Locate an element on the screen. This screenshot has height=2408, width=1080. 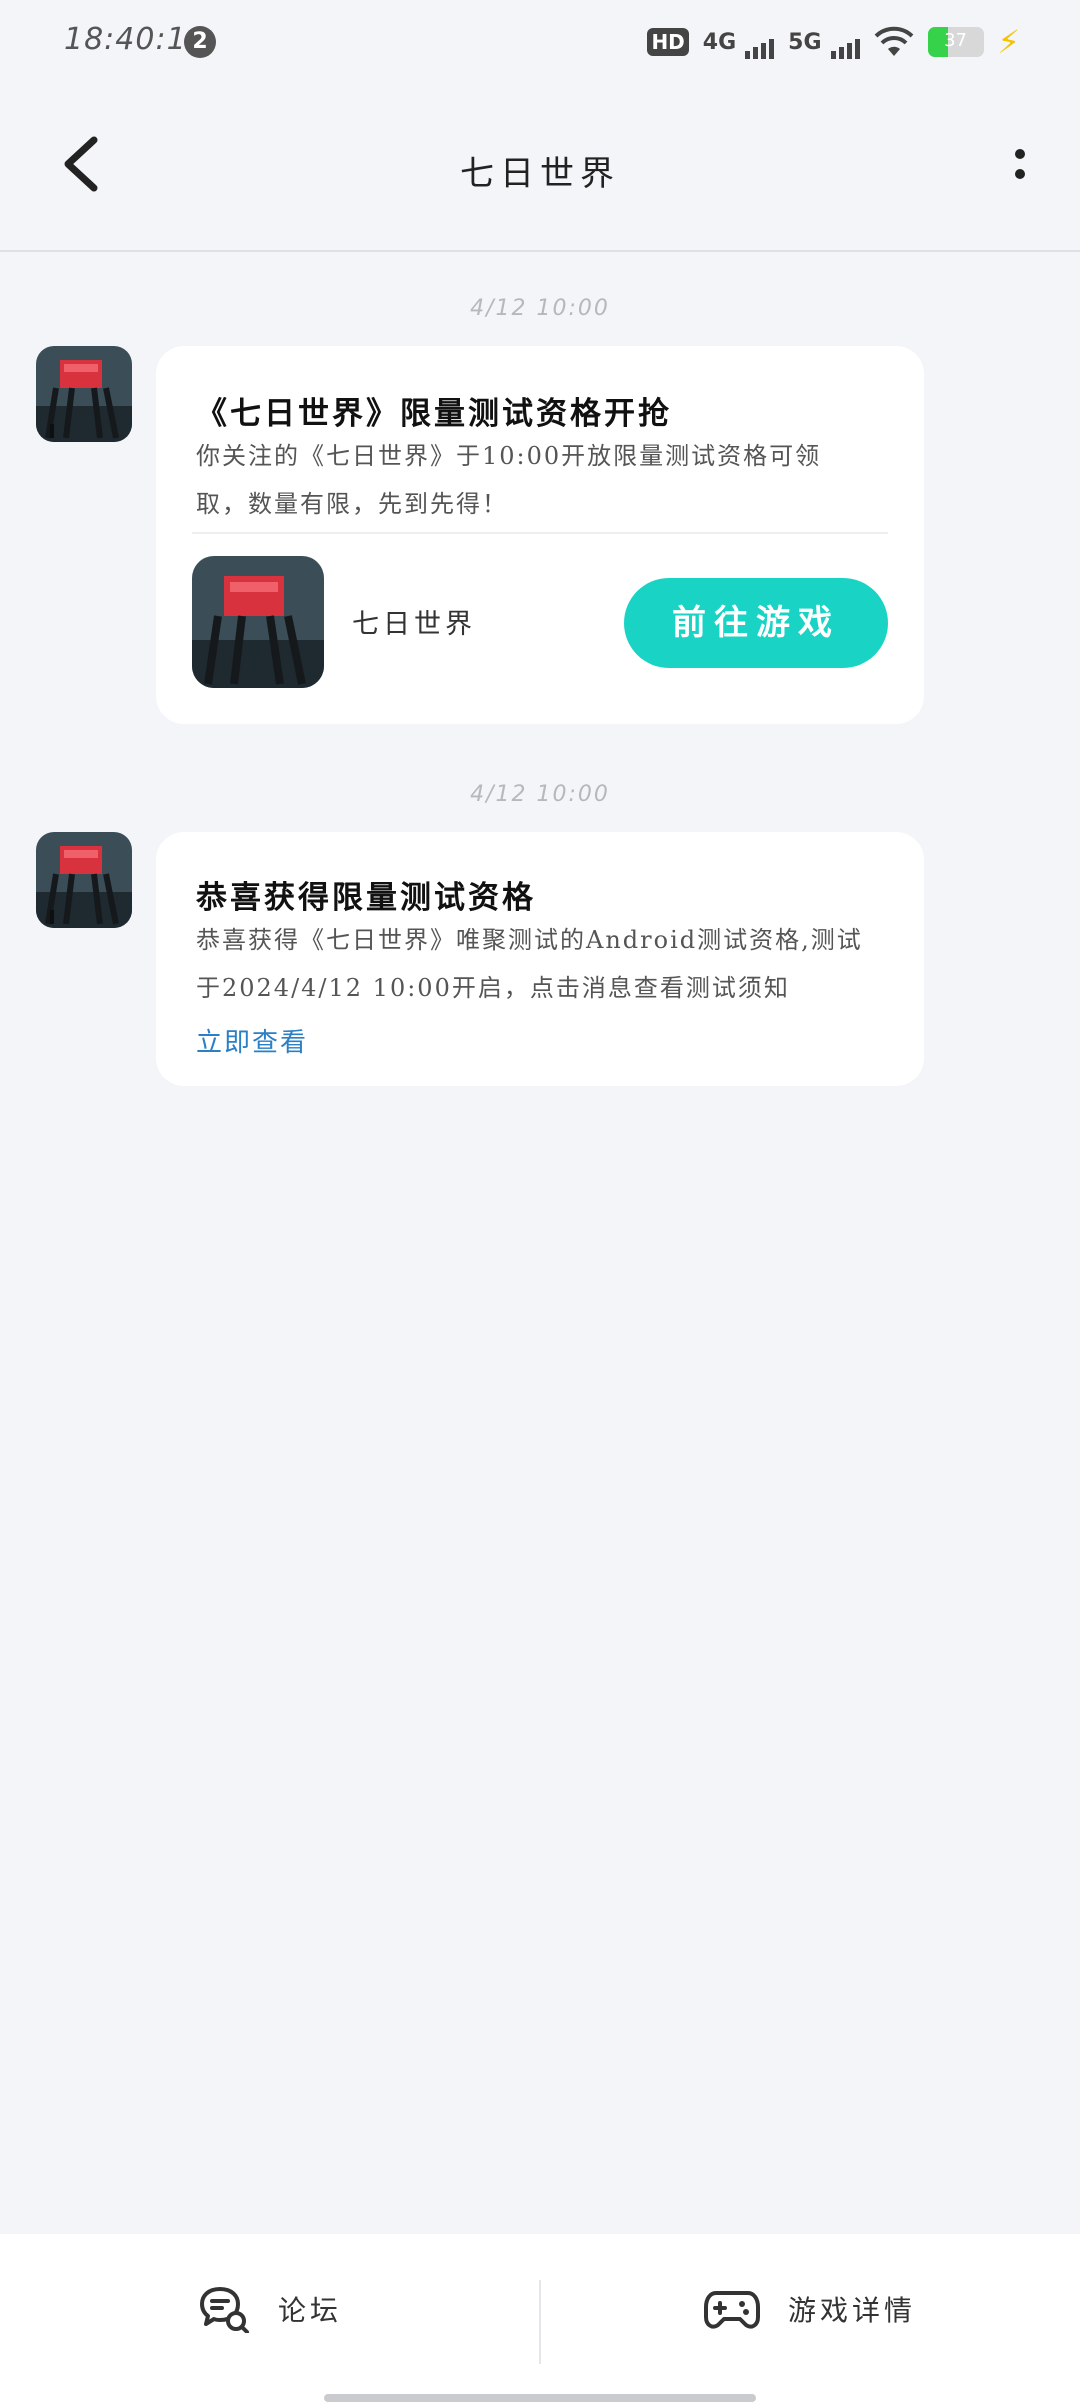
hd-icon: HD is located at coordinates (668, 42).